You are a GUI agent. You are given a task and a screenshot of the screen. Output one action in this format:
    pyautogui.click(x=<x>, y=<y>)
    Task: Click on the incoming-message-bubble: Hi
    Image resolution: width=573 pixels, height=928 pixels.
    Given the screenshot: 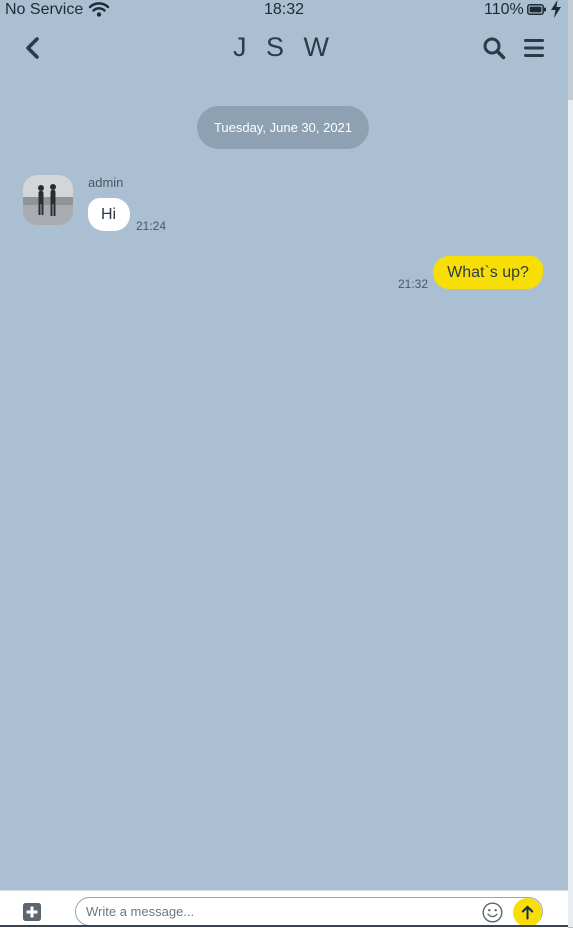 What is the action you would take?
    pyautogui.click(x=109, y=214)
    